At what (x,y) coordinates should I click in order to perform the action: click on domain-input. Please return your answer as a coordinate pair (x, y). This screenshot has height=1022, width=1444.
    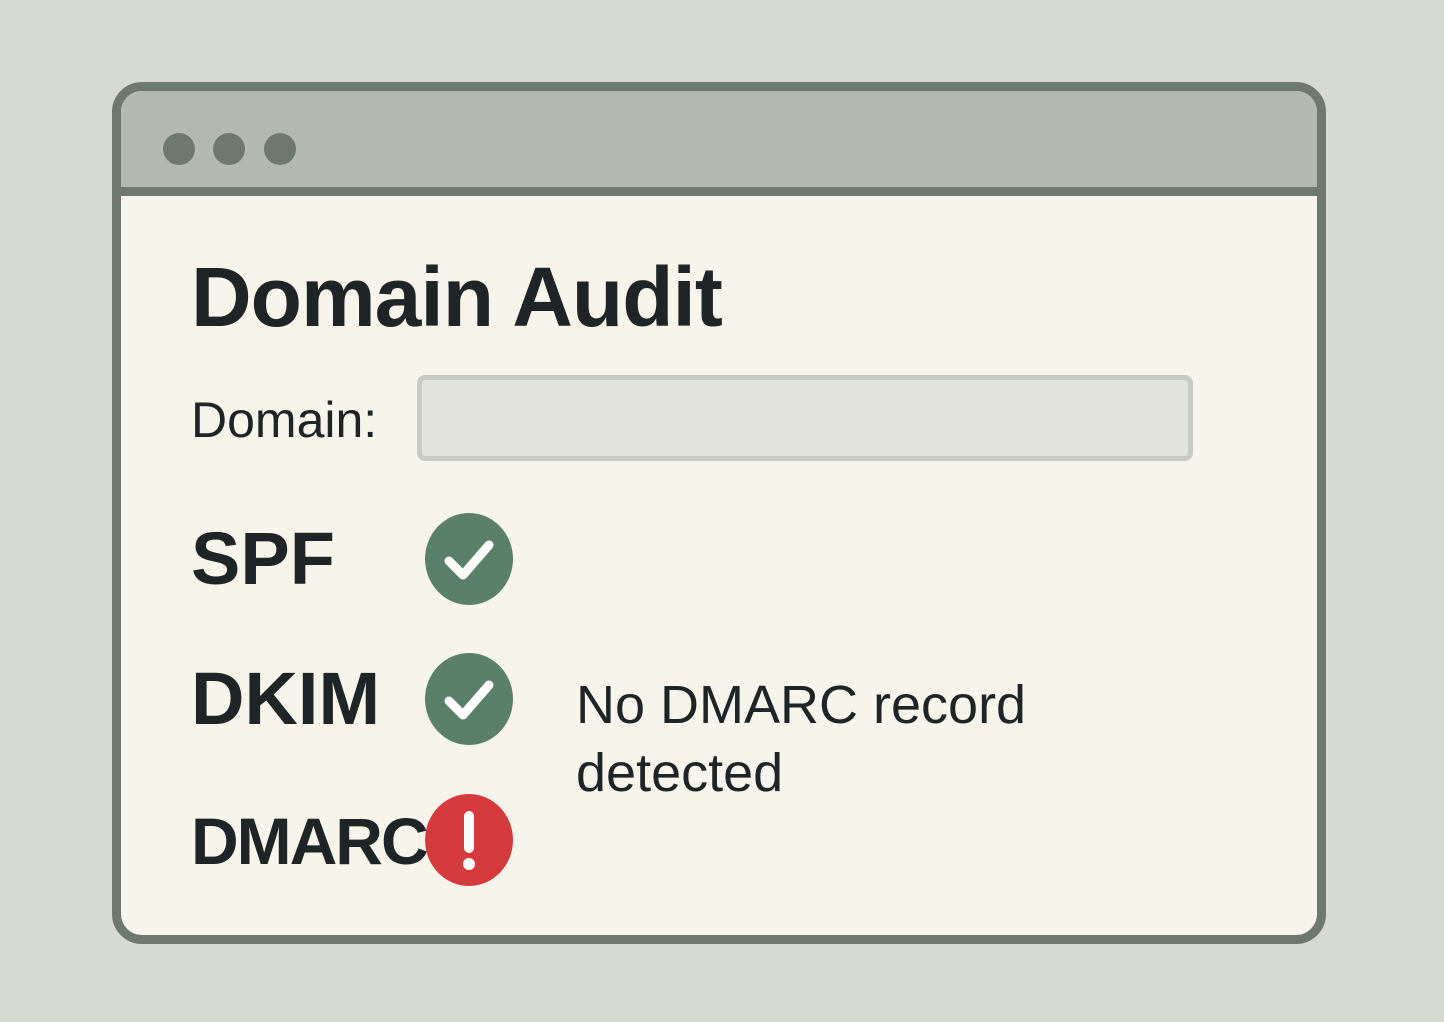
    Looking at the image, I should click on (805, 418).